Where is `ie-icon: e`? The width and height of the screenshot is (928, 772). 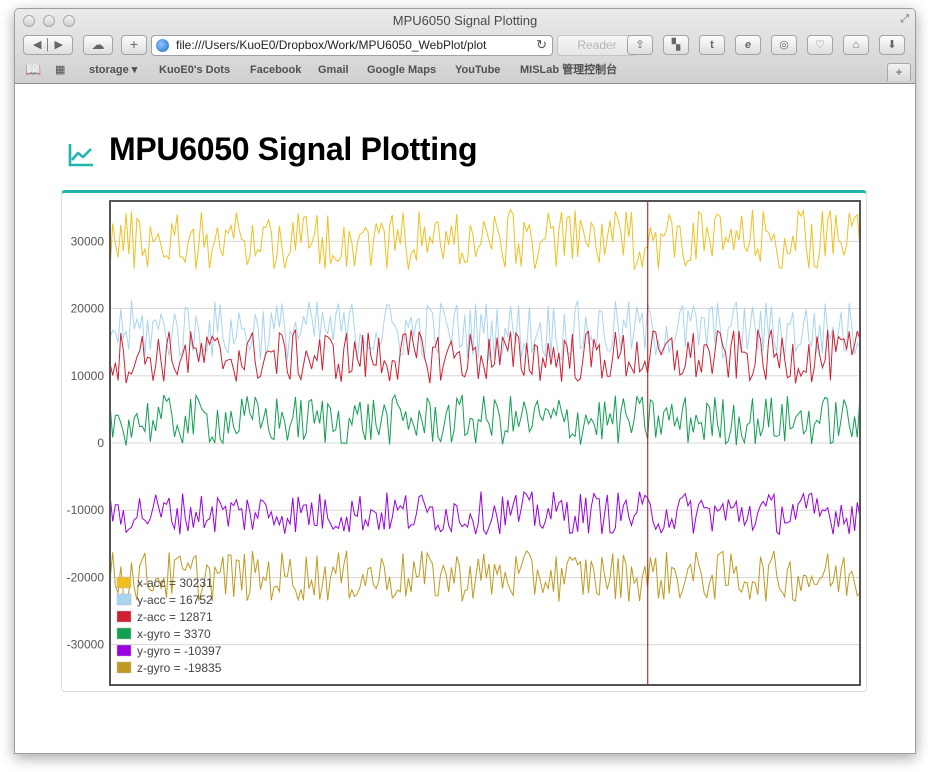 ie-icon: e is located at coordinates (748, 45).